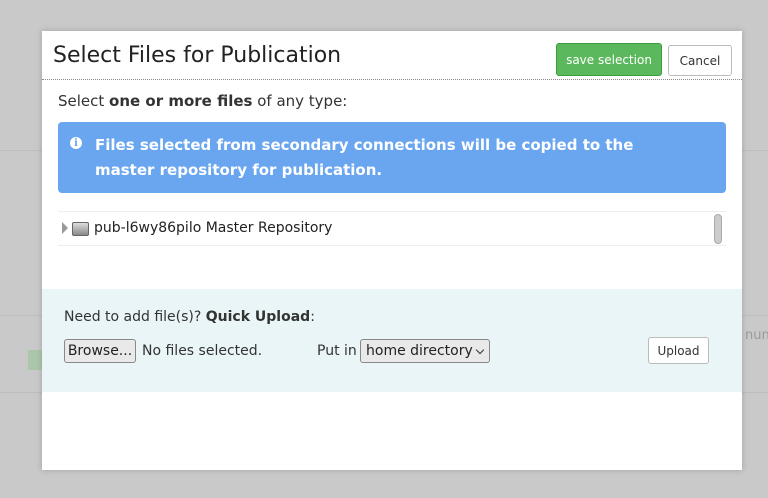 This screenshot has width=768, height=498. What do you see at coordinates (213, 228) in the screenshot?
I see `tree-item-master-repository: pub-l6wy86pilo Master Repository` at bounding box center [213, 228].